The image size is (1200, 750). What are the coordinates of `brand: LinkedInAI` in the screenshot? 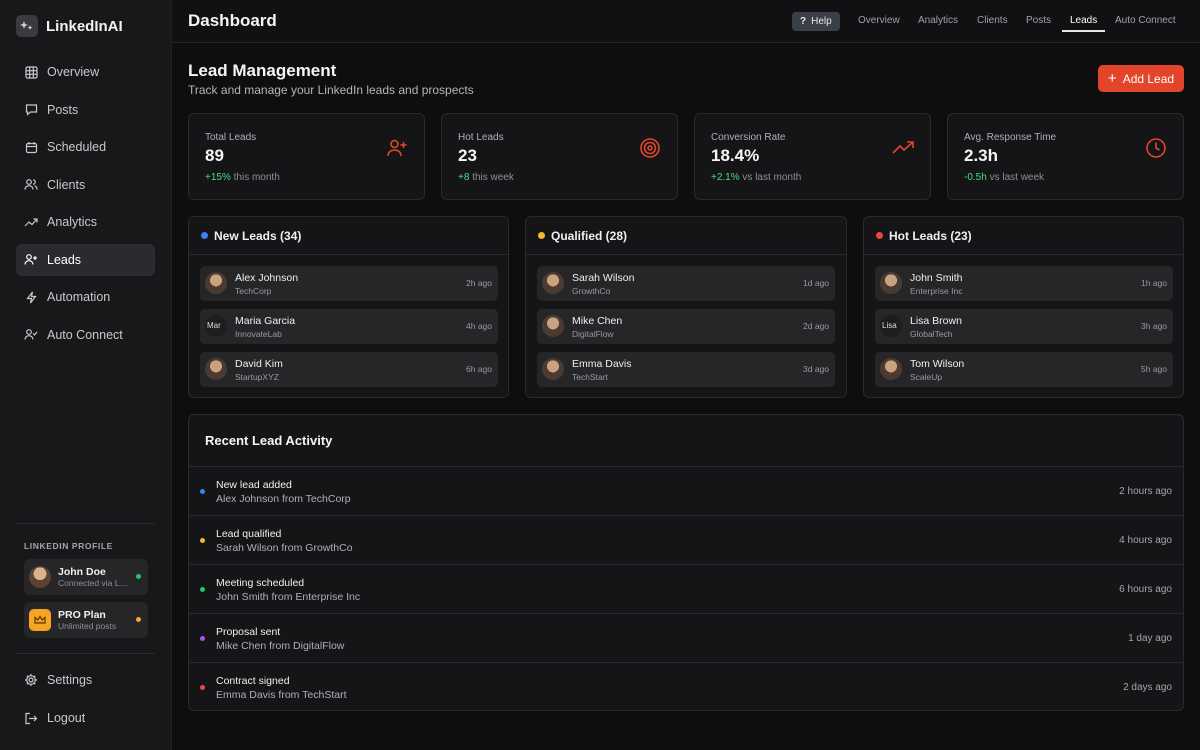 It's located at (69, 26).